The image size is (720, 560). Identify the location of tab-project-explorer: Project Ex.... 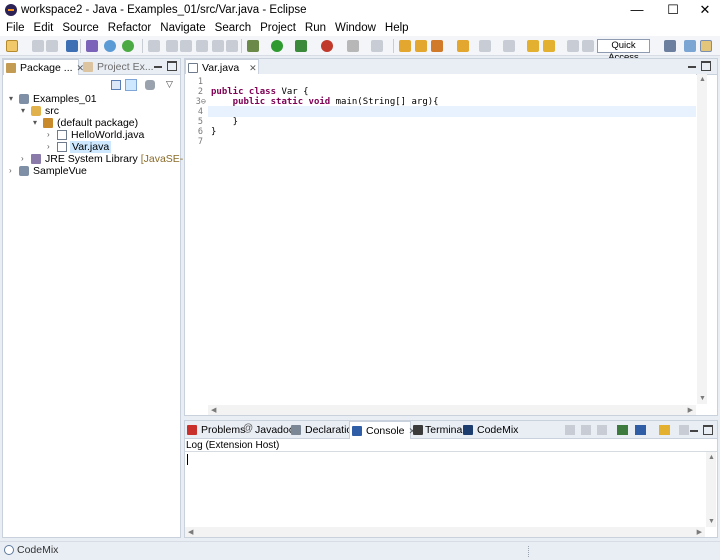
(117, 67).